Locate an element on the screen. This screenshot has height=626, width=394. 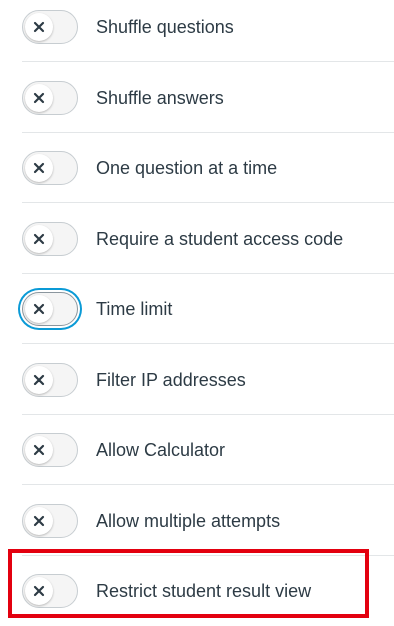
filter-ip-addresses-toggle is located at coordinates (50, 380).